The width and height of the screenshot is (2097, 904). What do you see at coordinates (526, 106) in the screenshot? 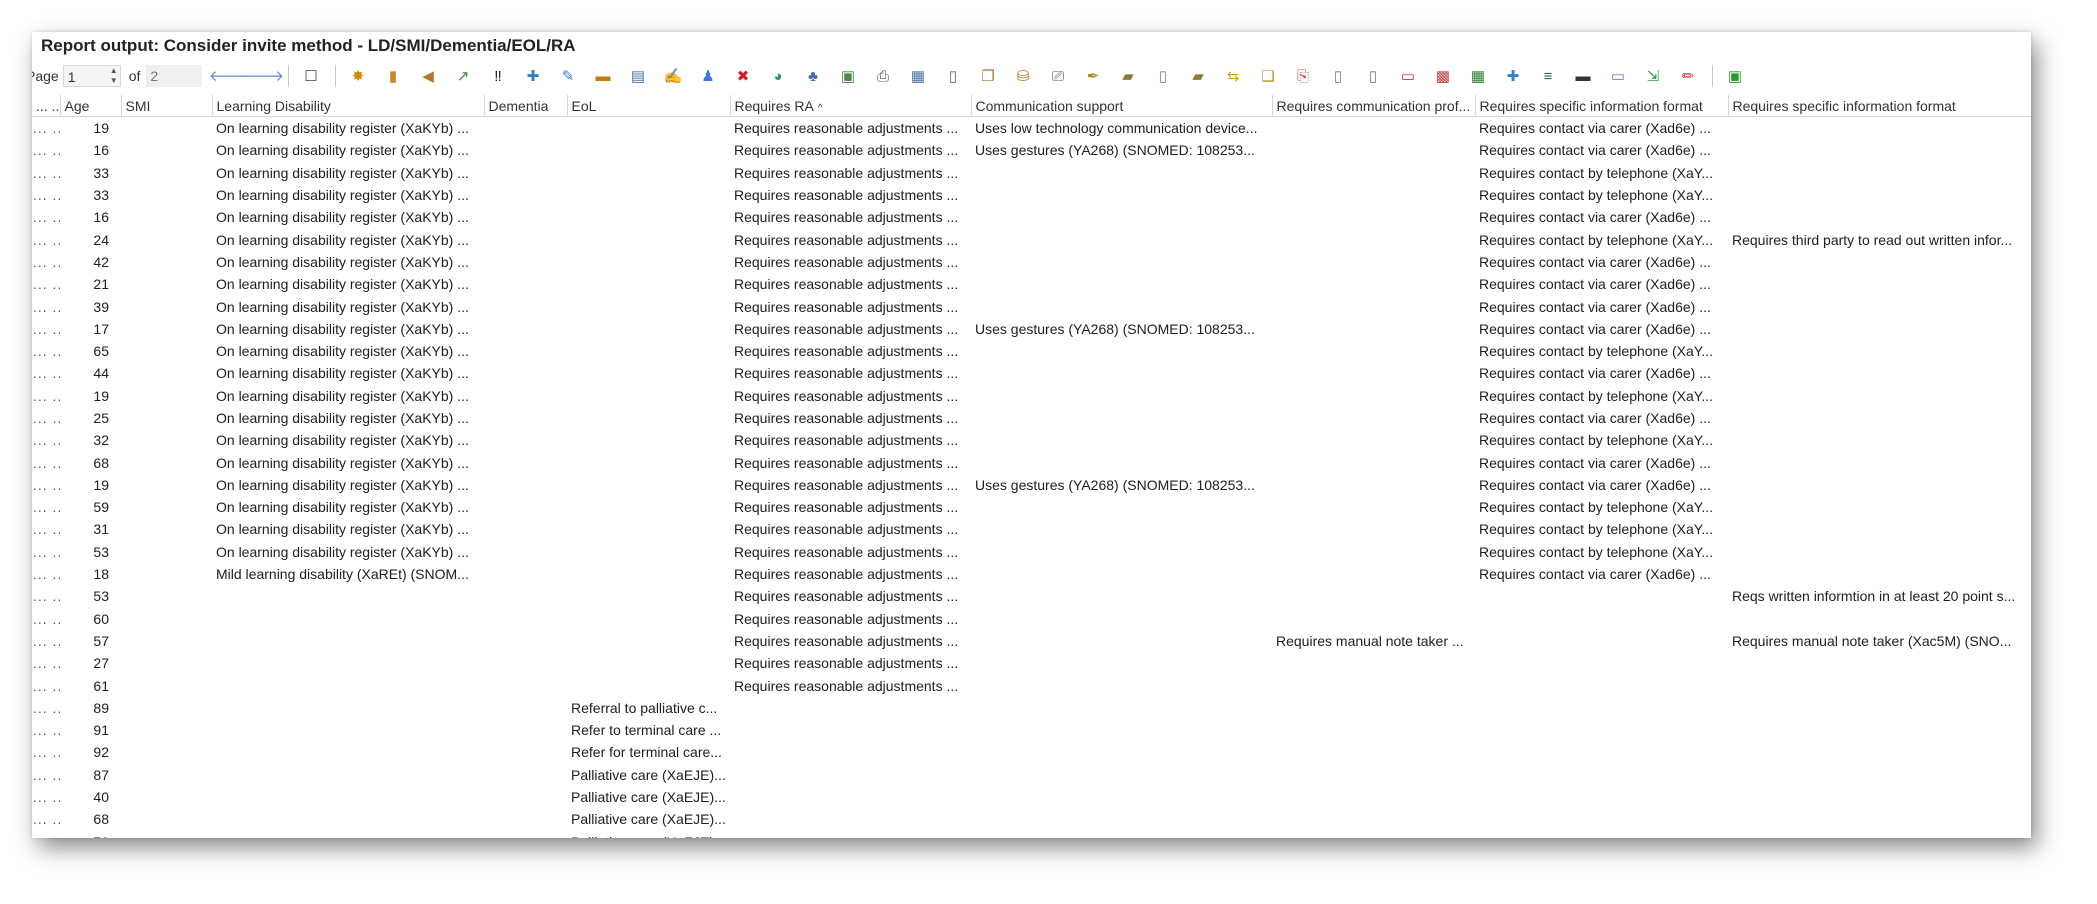
I see `column-header-dem: Dementia` at bounding box center [526, 106].